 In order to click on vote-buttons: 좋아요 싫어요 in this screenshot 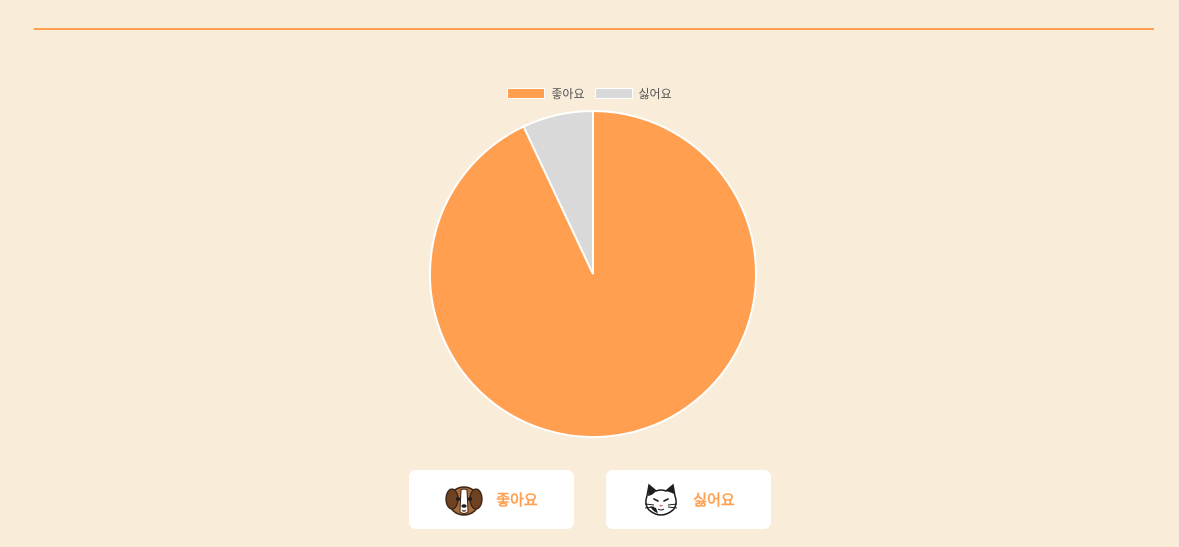, I will do `click(589, 499)`.